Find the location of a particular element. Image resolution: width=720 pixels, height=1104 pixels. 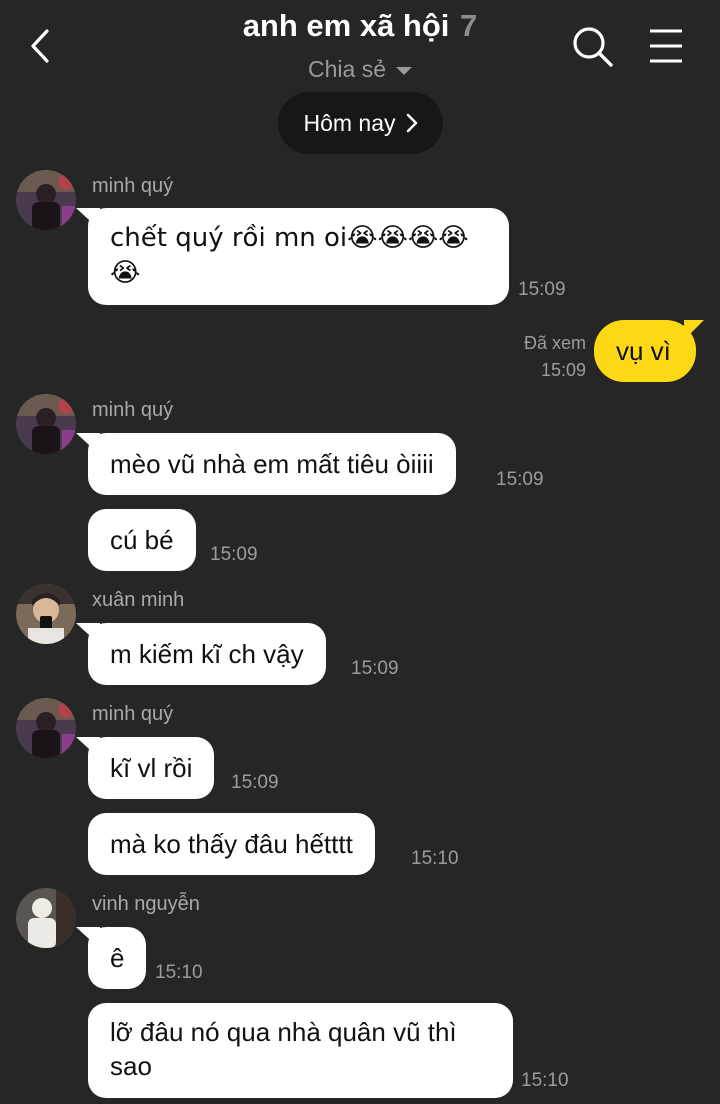

outgoing-message-bubble: vụ vì is located at coordinates (645, 351).